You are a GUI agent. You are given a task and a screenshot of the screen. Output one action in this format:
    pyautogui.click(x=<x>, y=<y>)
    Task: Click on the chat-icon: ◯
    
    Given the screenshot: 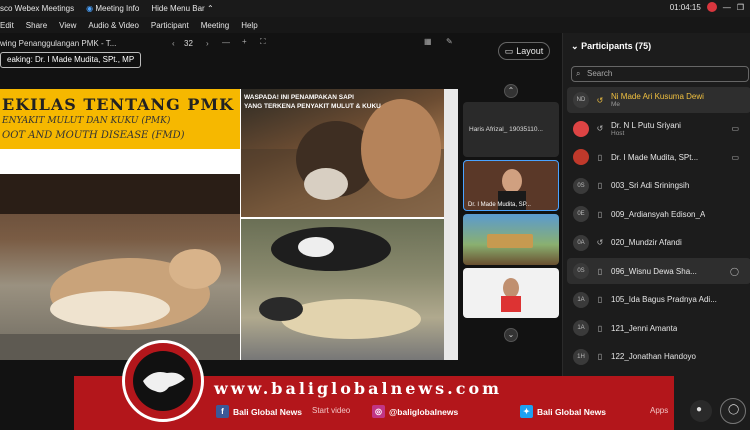 What is the action you would take?
    pyautogui.click(x=734, y=409)
    